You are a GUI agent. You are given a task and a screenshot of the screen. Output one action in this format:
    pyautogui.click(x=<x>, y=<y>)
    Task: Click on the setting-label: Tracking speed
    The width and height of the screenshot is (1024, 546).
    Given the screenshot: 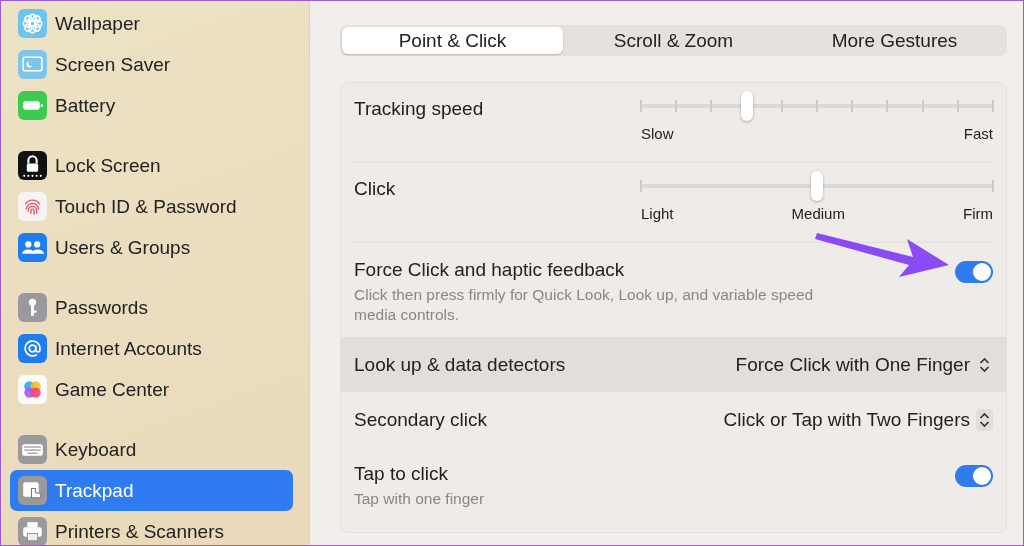 What is the action you would take?
    pyautogui.click(x=419, y=109)
    